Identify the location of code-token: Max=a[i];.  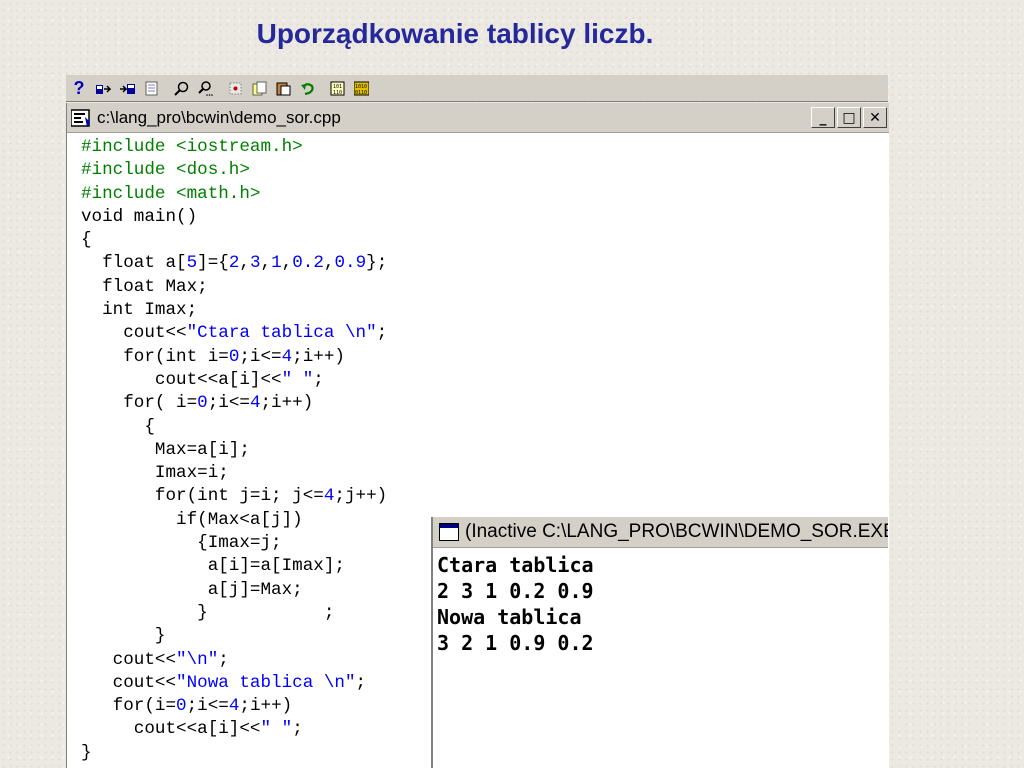
(165, 449).